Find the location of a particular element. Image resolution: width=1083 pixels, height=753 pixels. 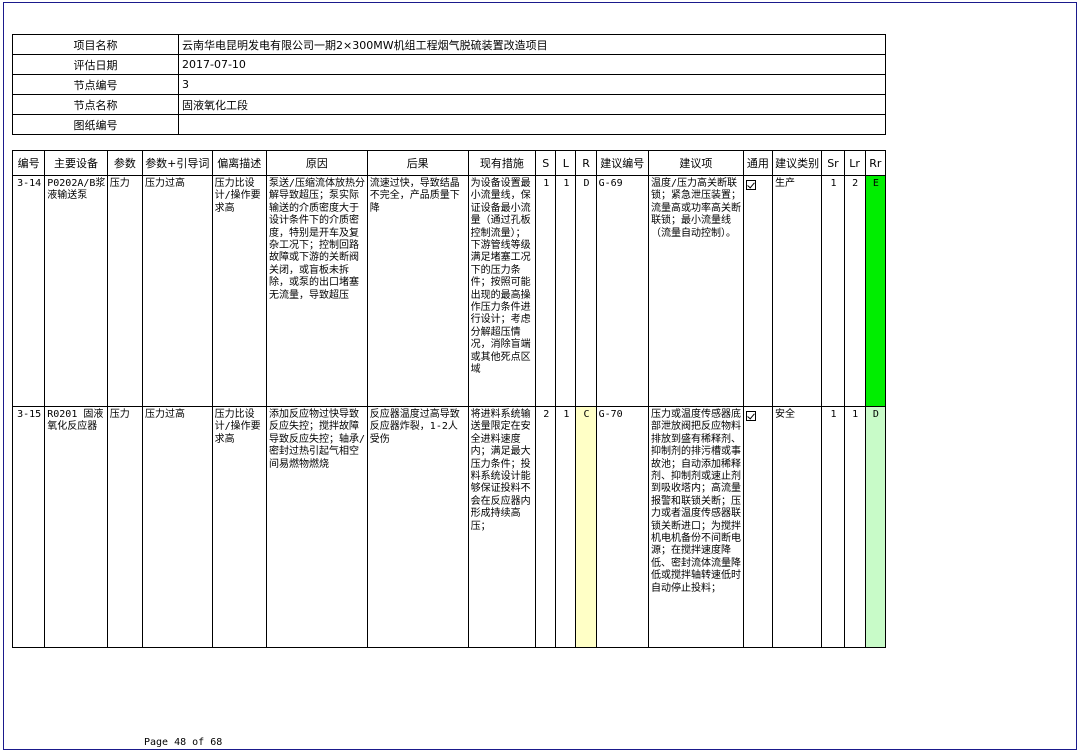

info-row-node-name: 节点名称 固液氧化工段 is located at coordinates (449, 104).